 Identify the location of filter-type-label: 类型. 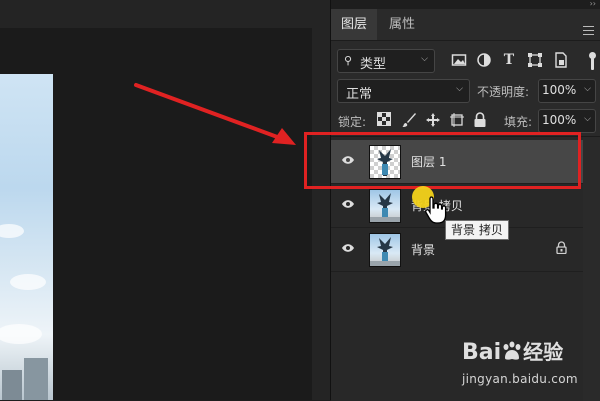
(373, 64).